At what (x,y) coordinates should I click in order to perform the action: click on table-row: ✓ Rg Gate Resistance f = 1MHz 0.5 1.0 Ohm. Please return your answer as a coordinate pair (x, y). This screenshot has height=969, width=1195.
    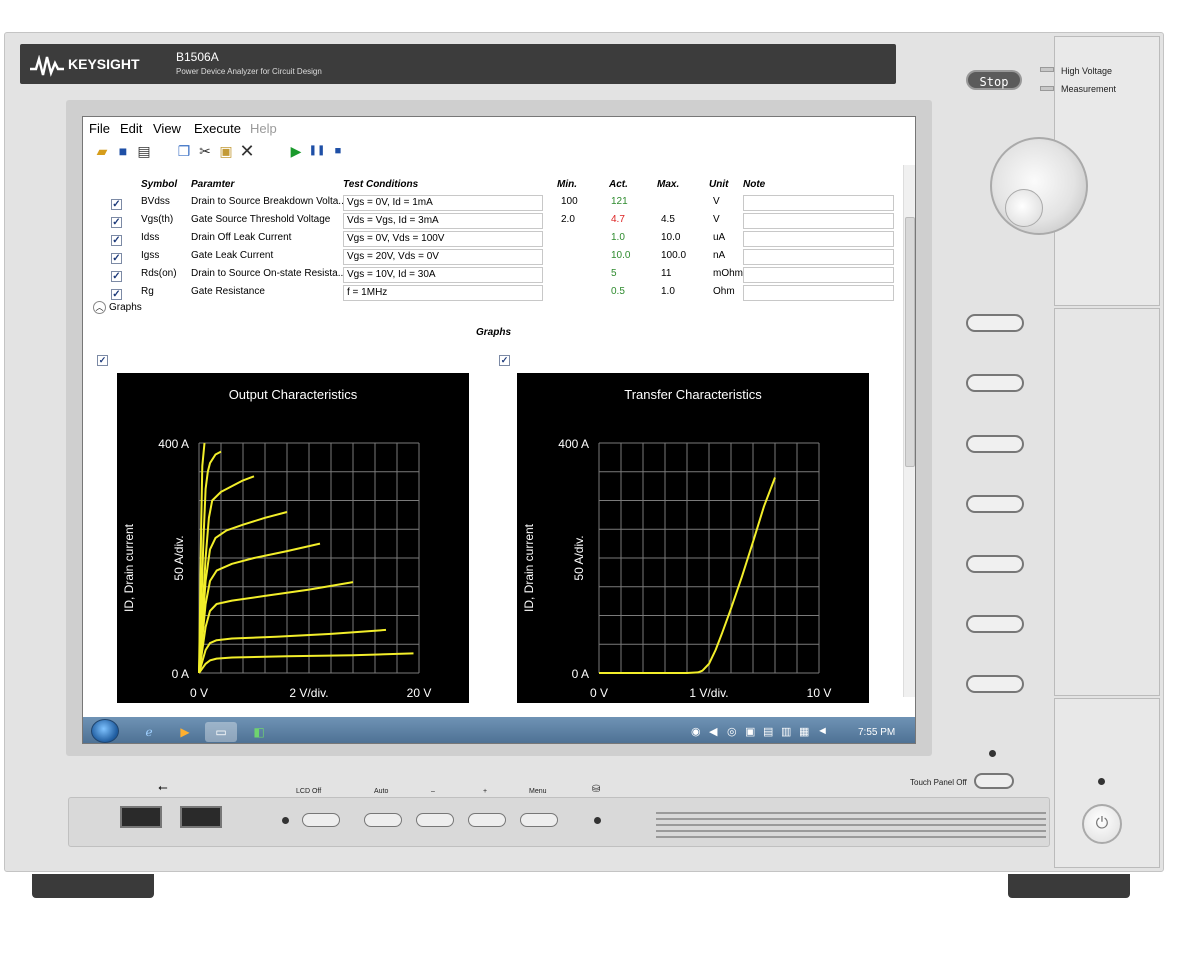
    Looking at the image, I should click on (499, 294).